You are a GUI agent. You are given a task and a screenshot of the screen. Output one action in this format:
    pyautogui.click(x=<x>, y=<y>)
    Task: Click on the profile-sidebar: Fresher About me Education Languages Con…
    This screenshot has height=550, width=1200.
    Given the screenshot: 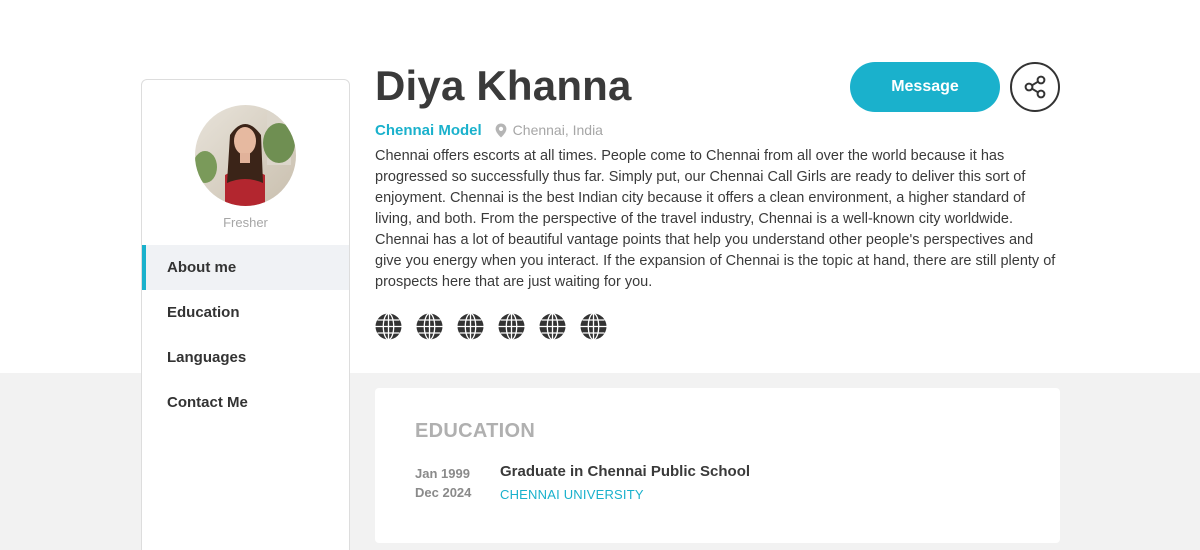 What is the action you would take?
    pyautogui.click(x=245, y=314)
    